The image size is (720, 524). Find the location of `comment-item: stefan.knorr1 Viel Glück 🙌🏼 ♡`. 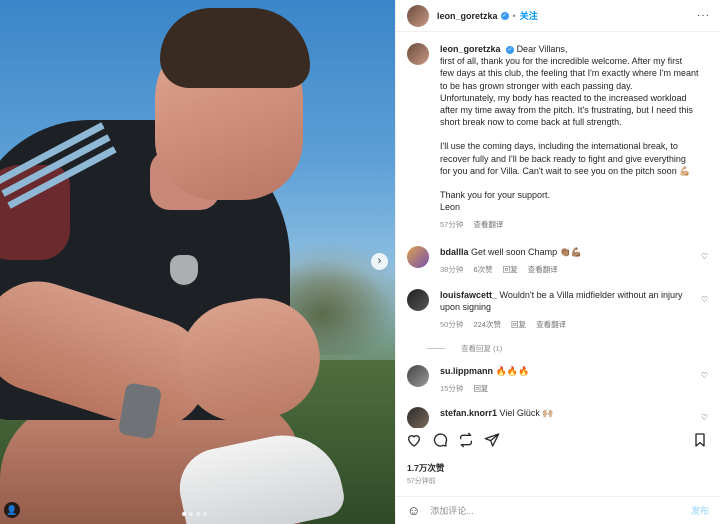

comment-item: stefan.knorr1 Viel Glück 🙌🏼 ♡ is located at coordinates (558, 417).